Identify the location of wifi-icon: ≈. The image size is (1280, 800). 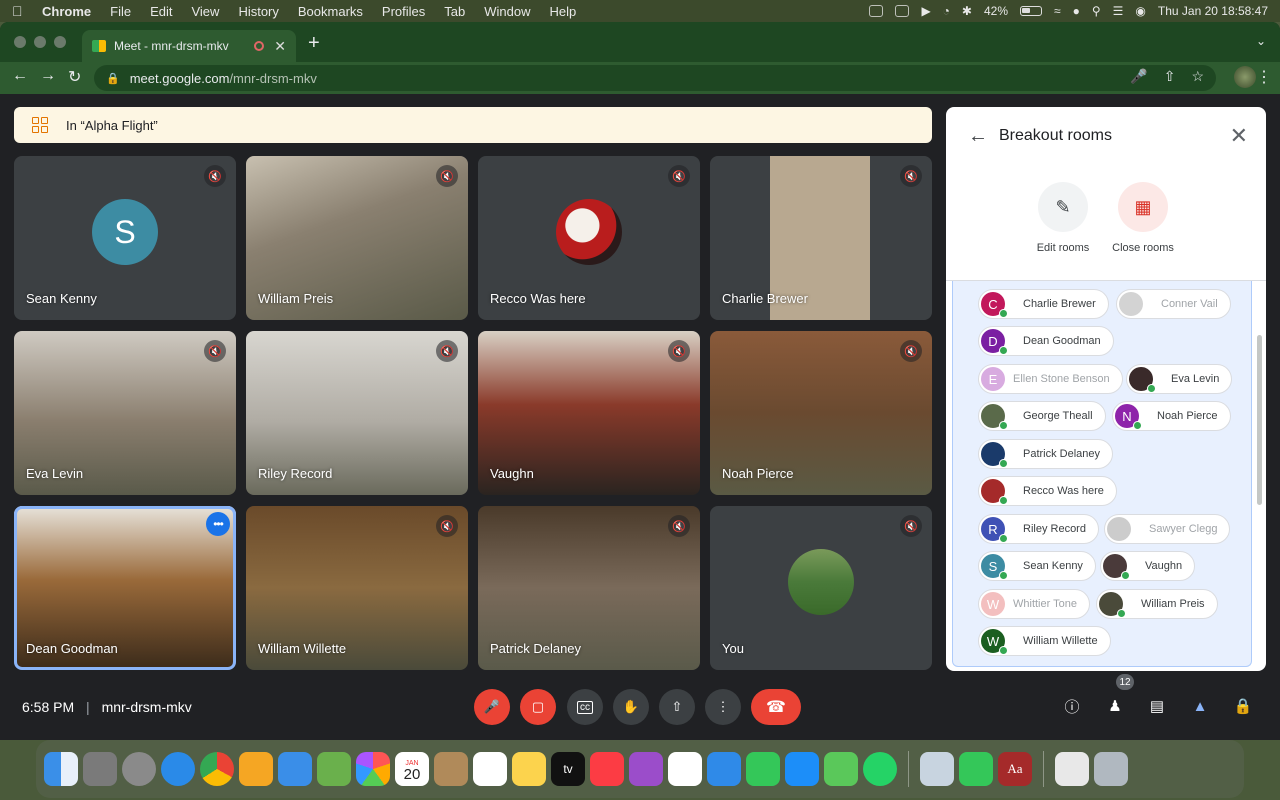
(1057, 11).